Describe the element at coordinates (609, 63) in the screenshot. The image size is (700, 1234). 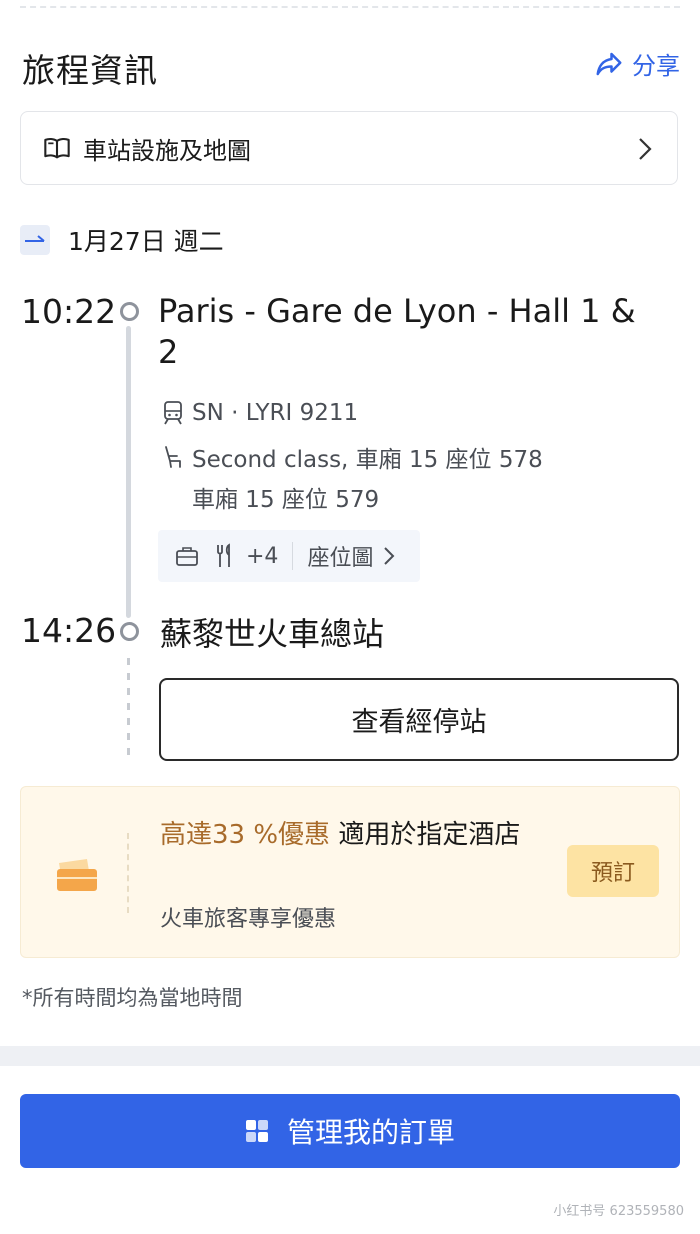
I see `share-icon` at that location.